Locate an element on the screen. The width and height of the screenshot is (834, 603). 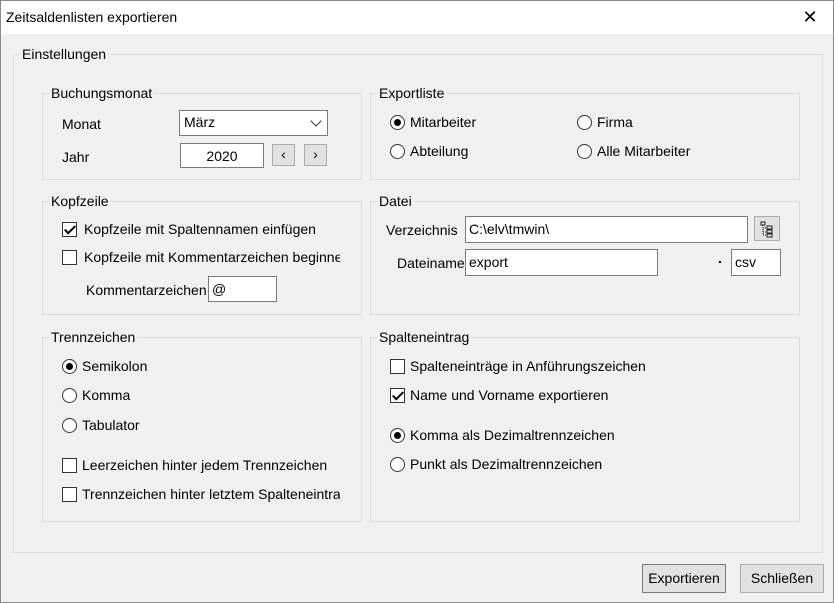
radio-mitarbeiter is located at coordinates (397, 122).